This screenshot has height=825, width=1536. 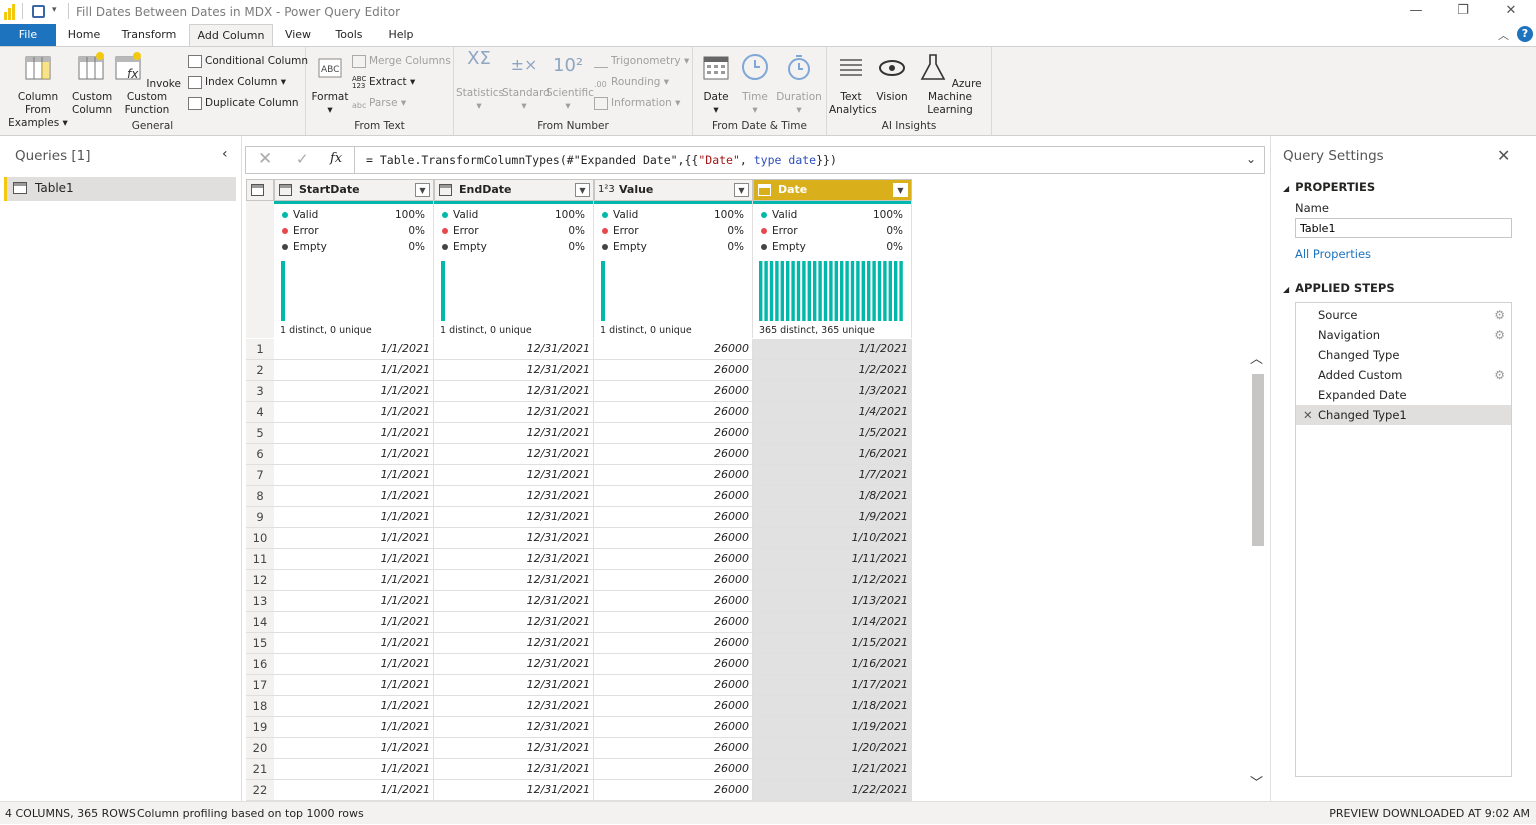 What do you see at coordinates (637, 103) in the screenshot?
I see `information-button: Information ▾` at bounding box center [637, 103].